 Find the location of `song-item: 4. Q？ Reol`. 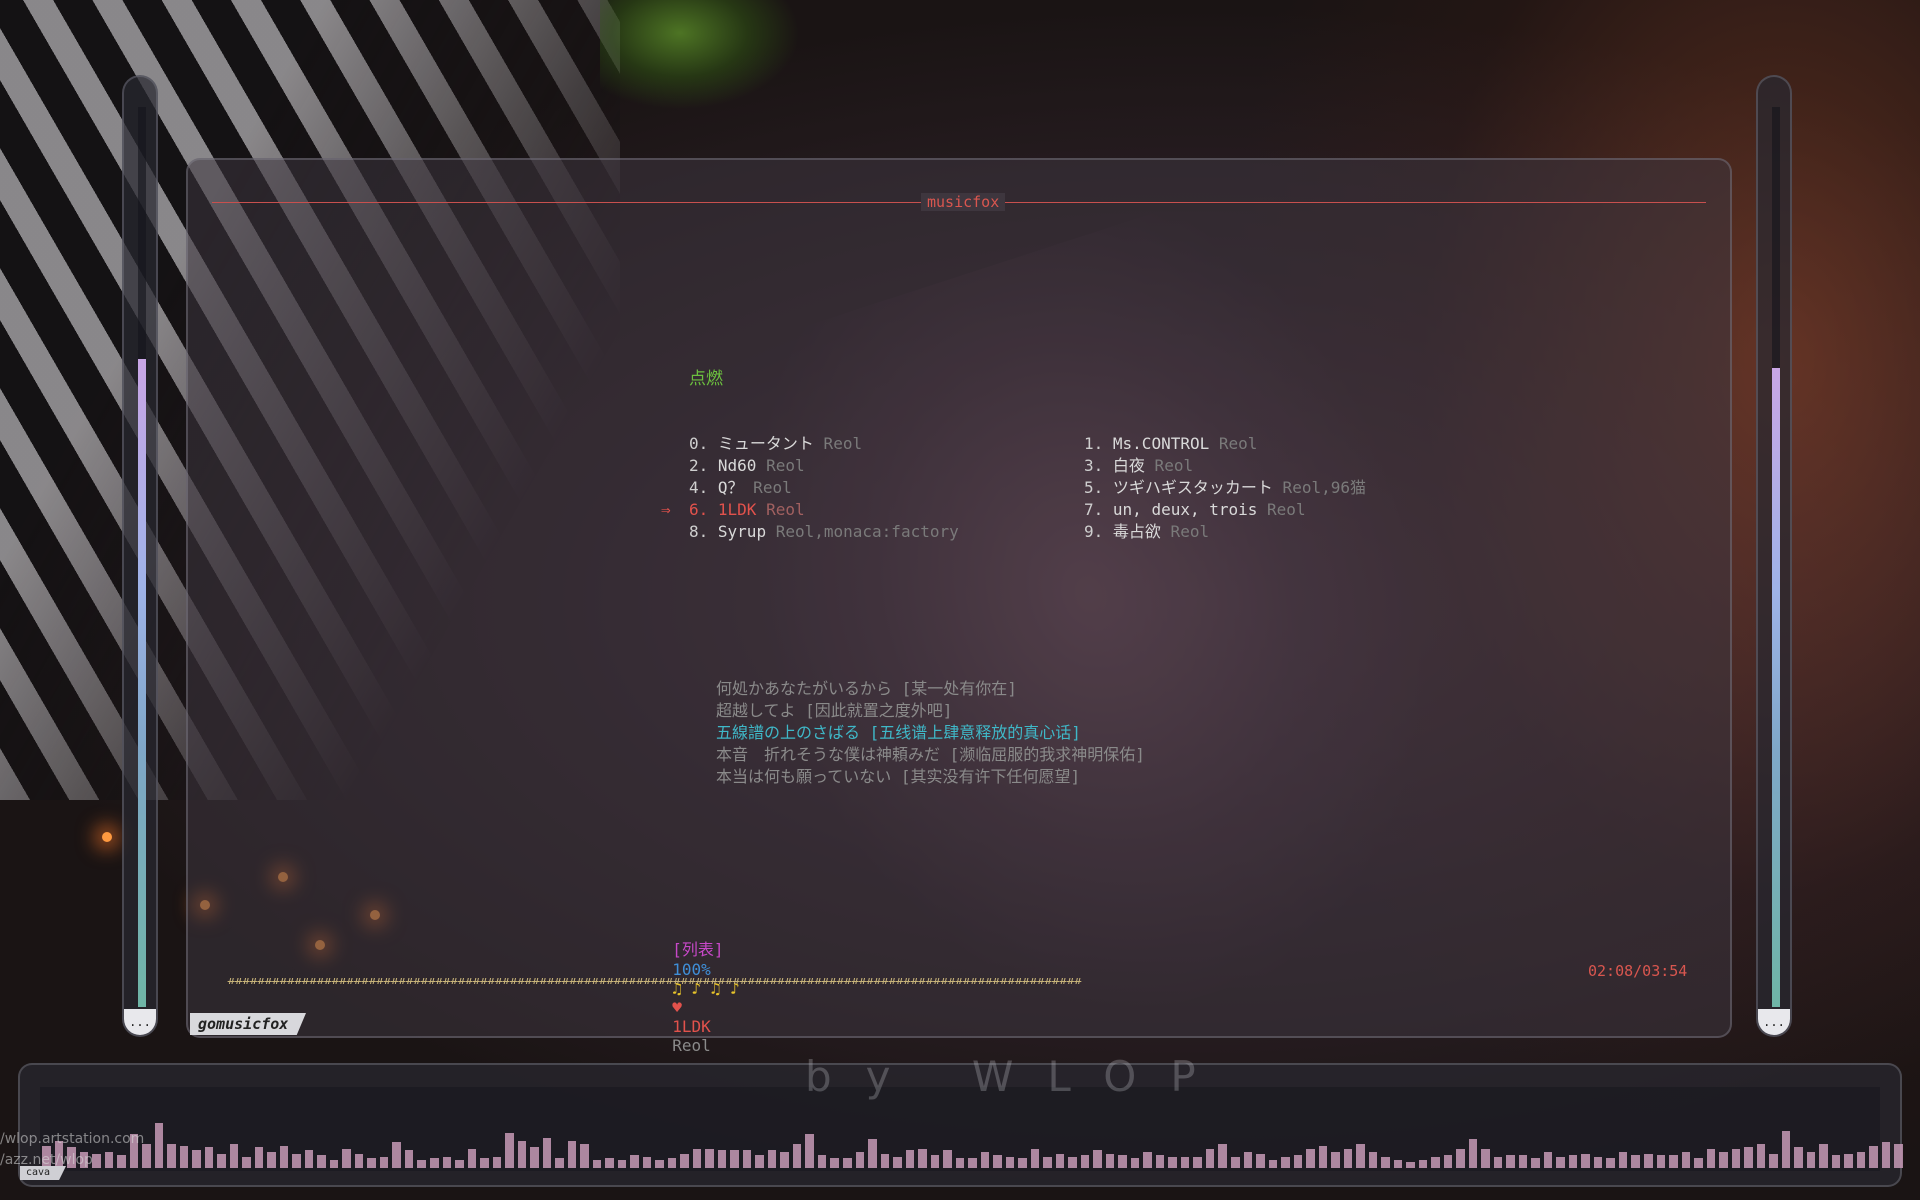

song-item: 4. Q？ Reol is located at coordinates (740, 488).